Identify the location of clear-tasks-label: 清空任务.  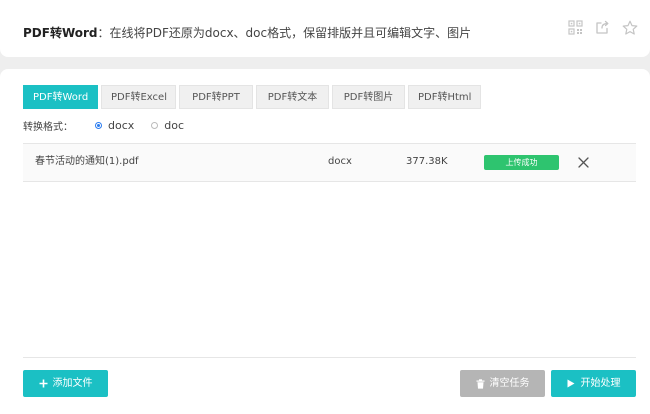
(509, 383).